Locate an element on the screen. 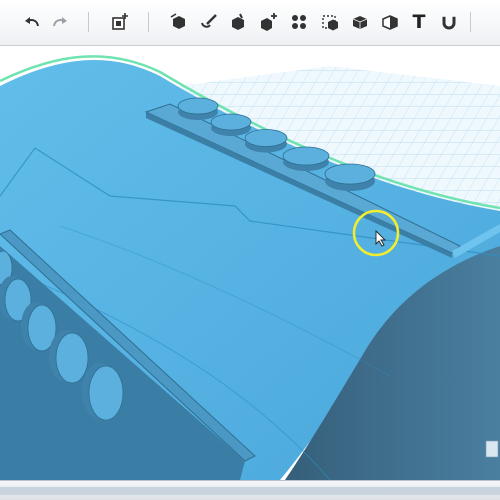 This screenshot has height=500, width=500. material-button is located at coordinates (390, 22).